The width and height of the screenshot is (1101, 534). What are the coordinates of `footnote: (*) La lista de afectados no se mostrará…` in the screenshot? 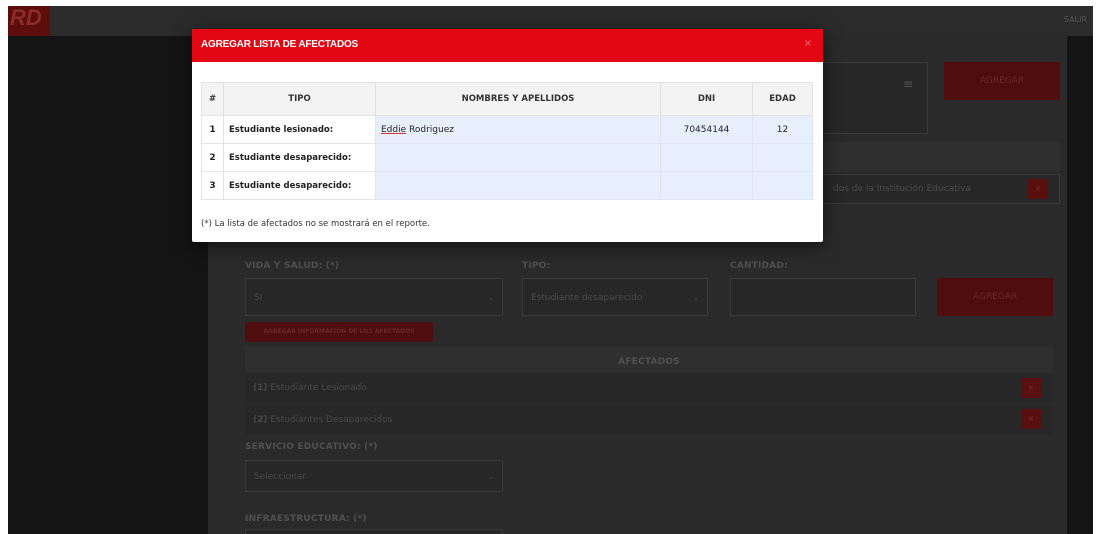 It's located at (315, 224).